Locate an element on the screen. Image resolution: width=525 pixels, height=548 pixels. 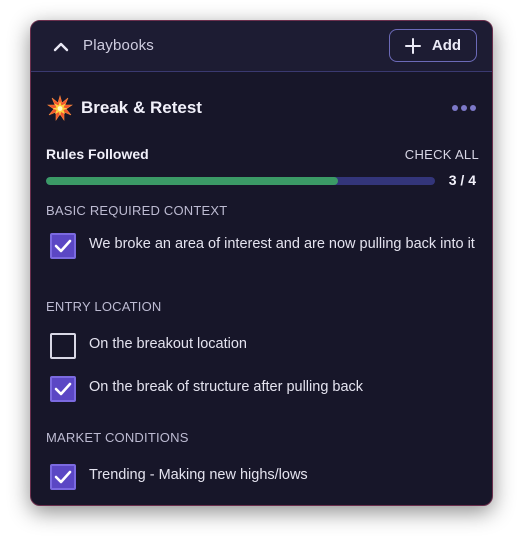
add-button-label: Add is located at coordinates (446, 45).